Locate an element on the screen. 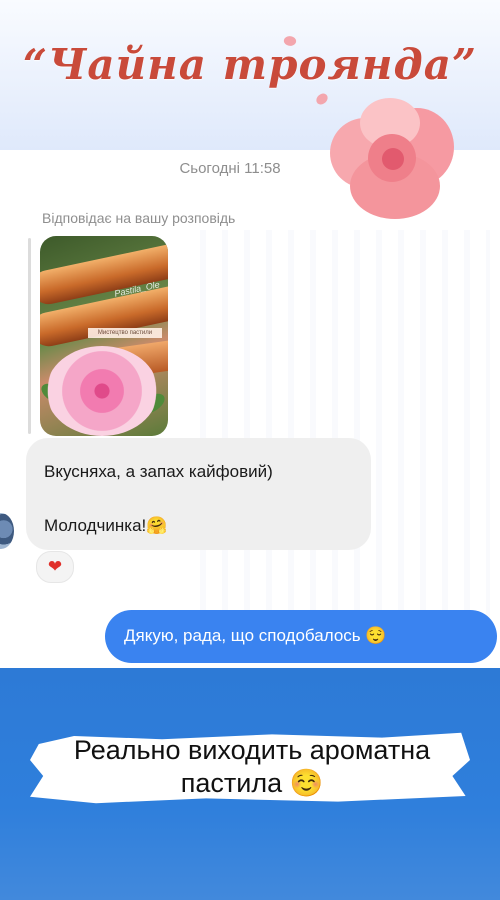  heart-reaction-icon: ❤ is located at coordinates (55, 567).